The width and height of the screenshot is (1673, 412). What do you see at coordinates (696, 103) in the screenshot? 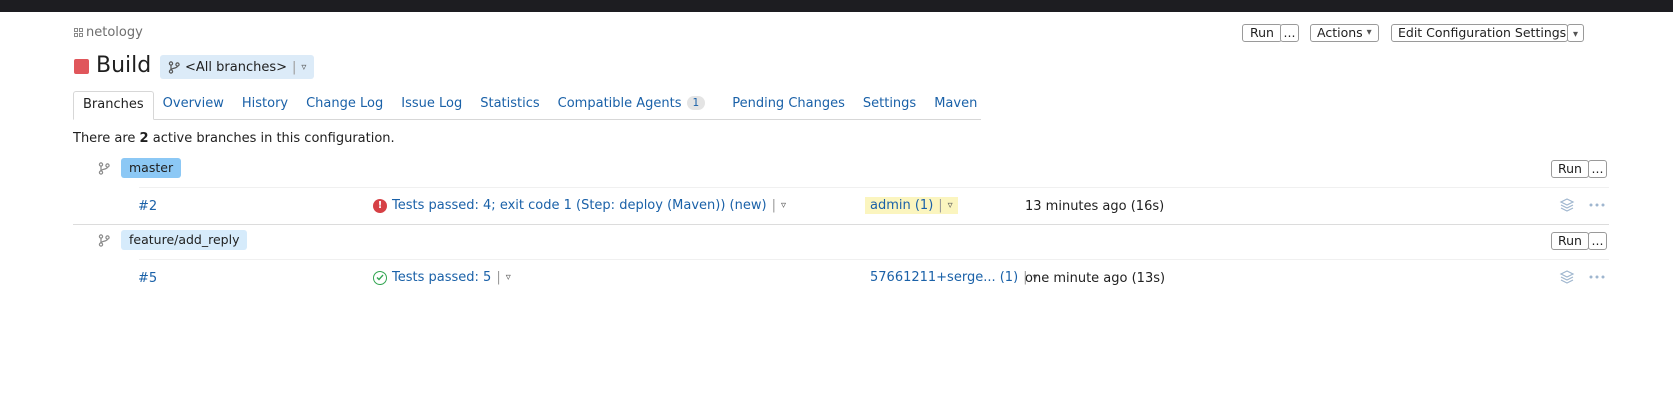
I see `agent-count-badge: 1` at bounding box center [696, 103].